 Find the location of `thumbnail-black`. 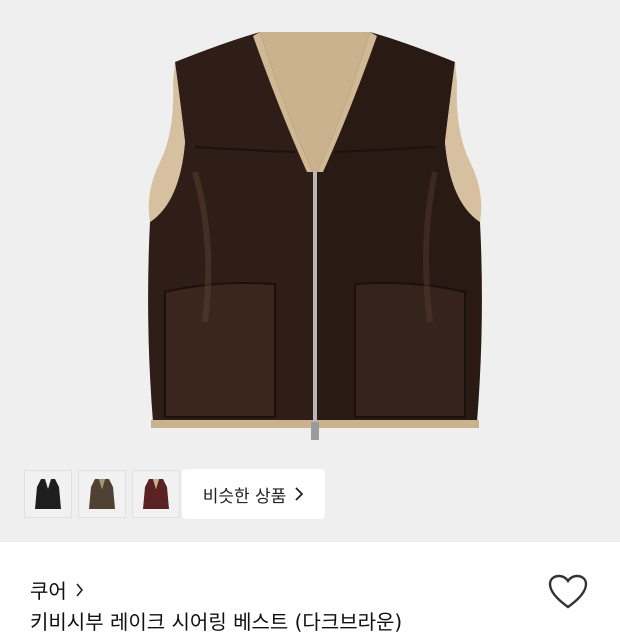

thumbnail-black is located at coordinates (48, 494).